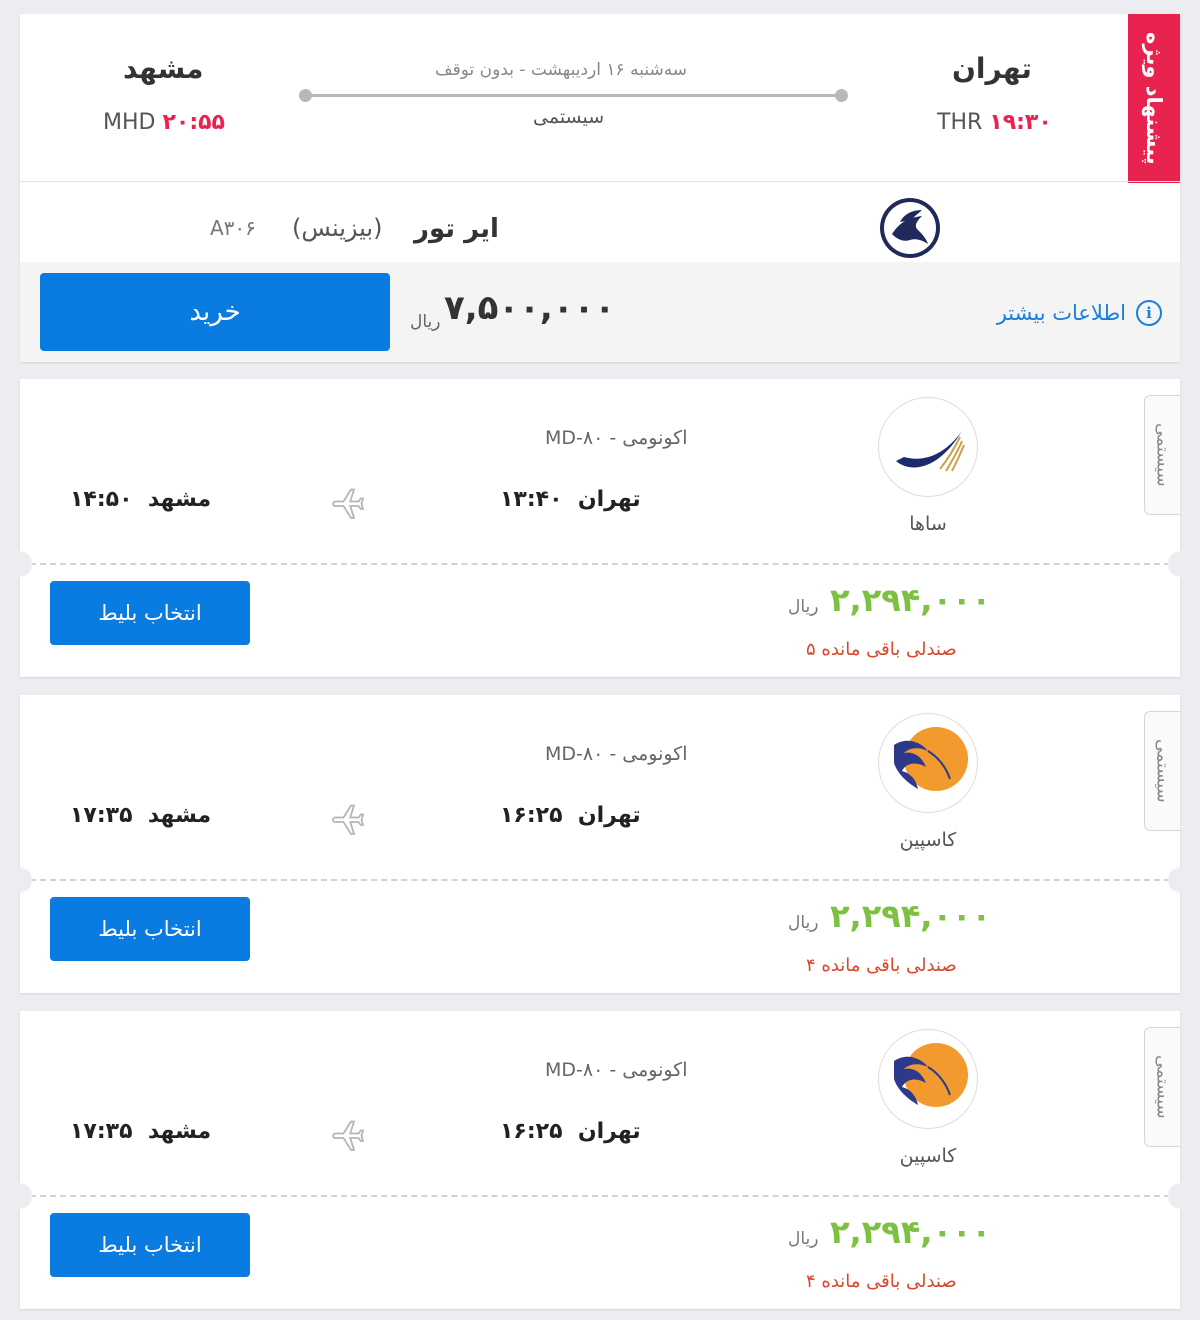  I want to click on saha-wing-icon, so click(928, 447).